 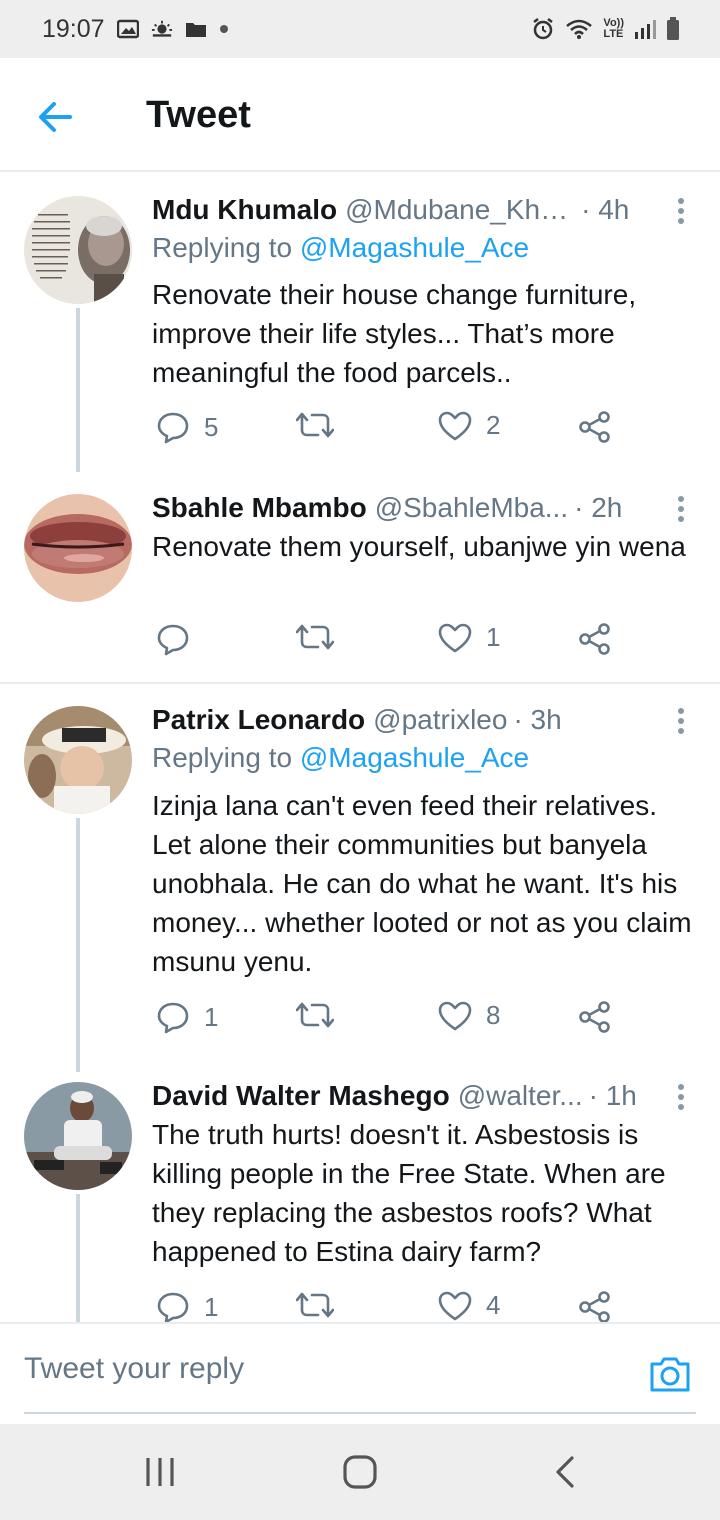 I want to click on reply-input: Tweet your reply, so click(x=134, y=1369).